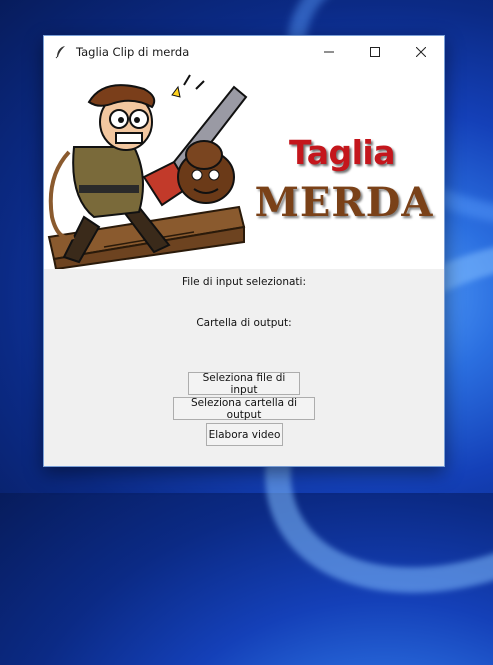 This screenshot has height=665, width=493. Describe the element at coordinates (244, 51) in the screenshot. I see `title-bar: Taglia Clip di merda` at that location.